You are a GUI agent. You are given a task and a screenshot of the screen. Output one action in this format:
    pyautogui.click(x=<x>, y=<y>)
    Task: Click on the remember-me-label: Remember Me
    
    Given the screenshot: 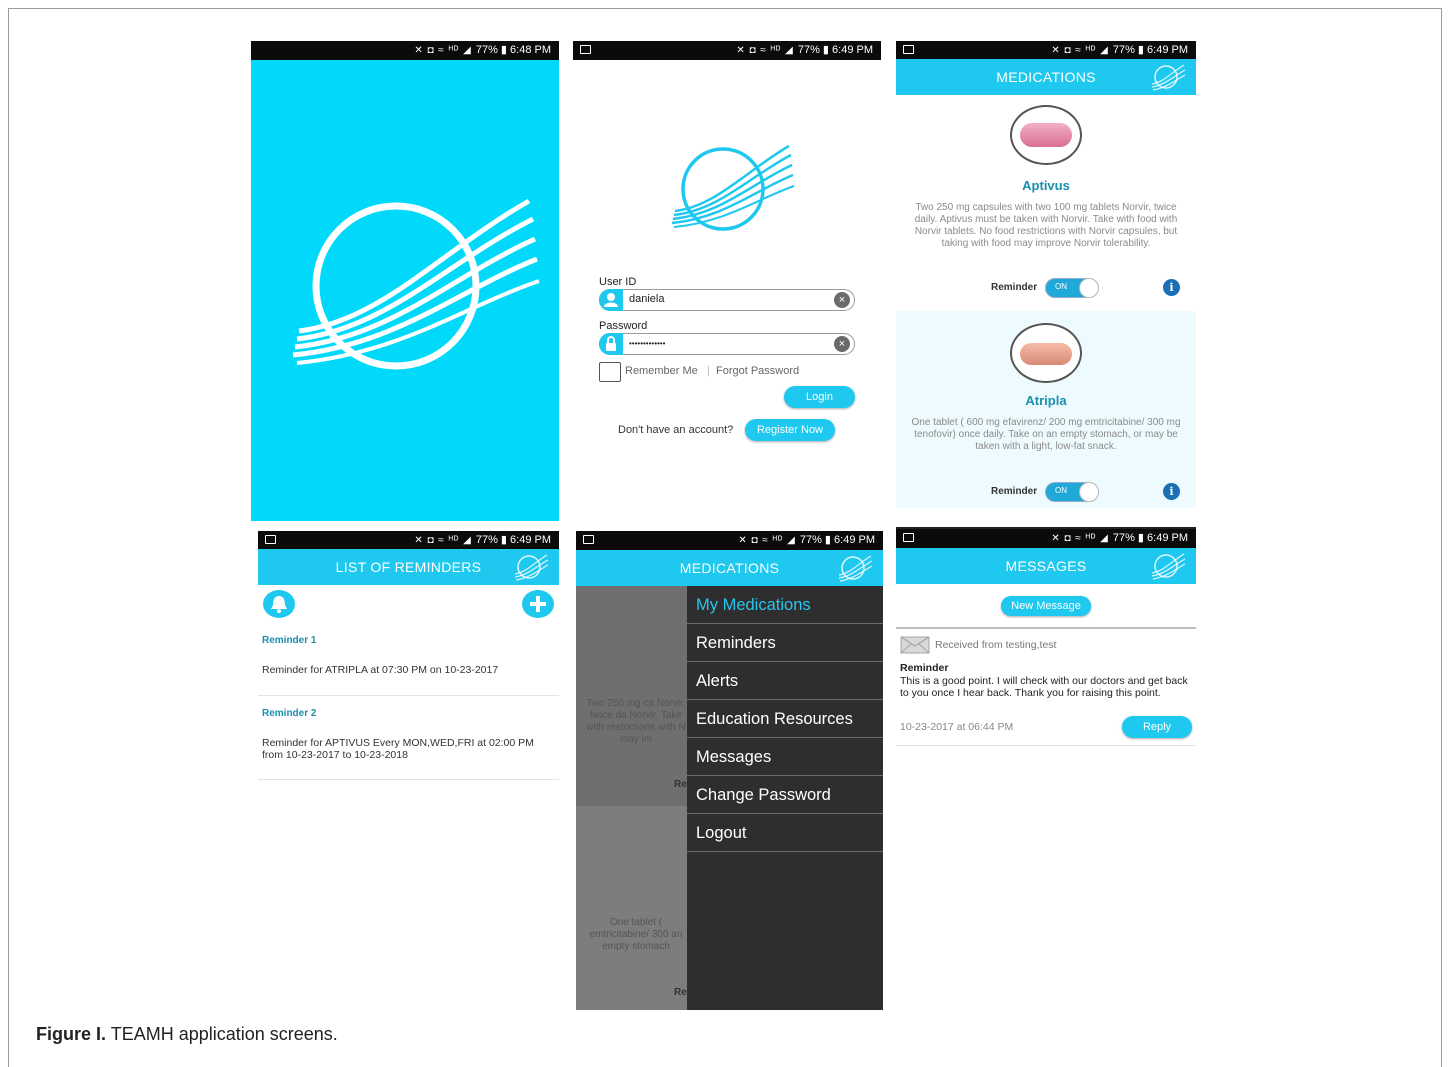 What is the action you would take?
    pyautogui.click(x=661, y=371)
    